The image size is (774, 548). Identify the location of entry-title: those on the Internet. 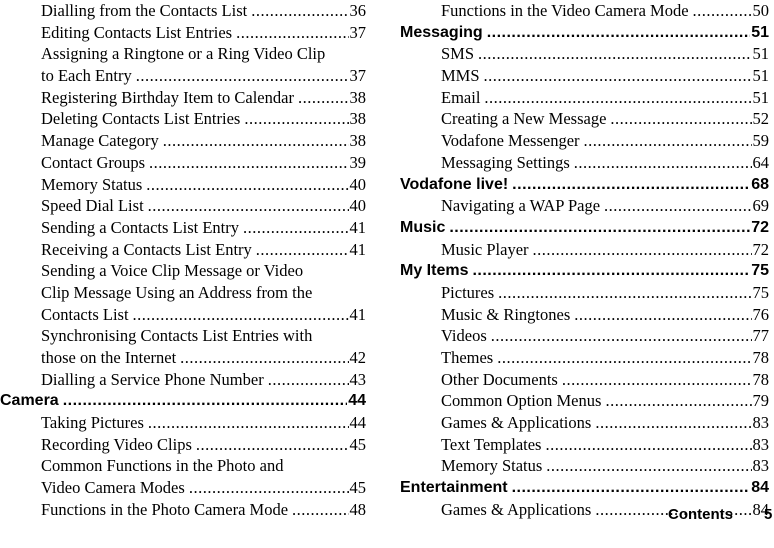
(109, 357).